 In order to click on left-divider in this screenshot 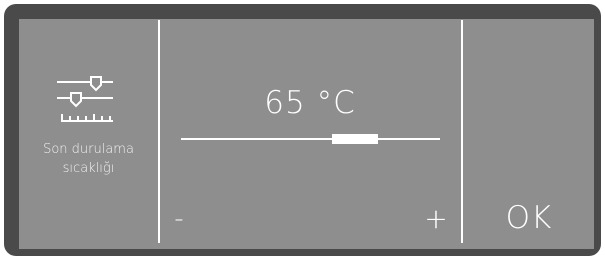, I will do `click(159, 131)`.